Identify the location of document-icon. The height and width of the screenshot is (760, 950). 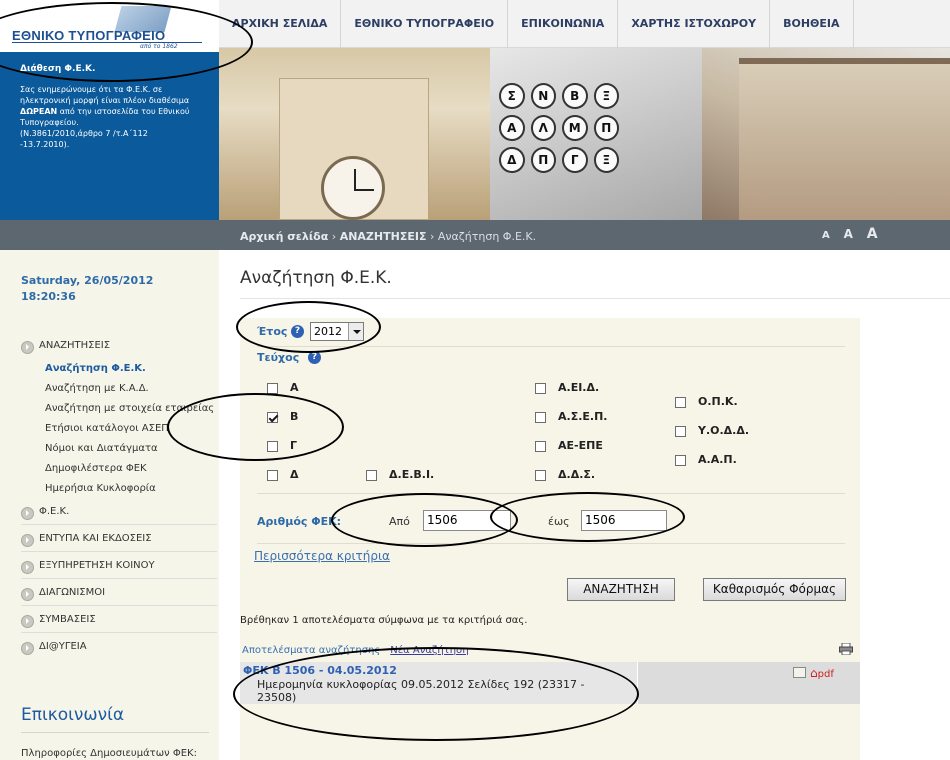
(799, 672).